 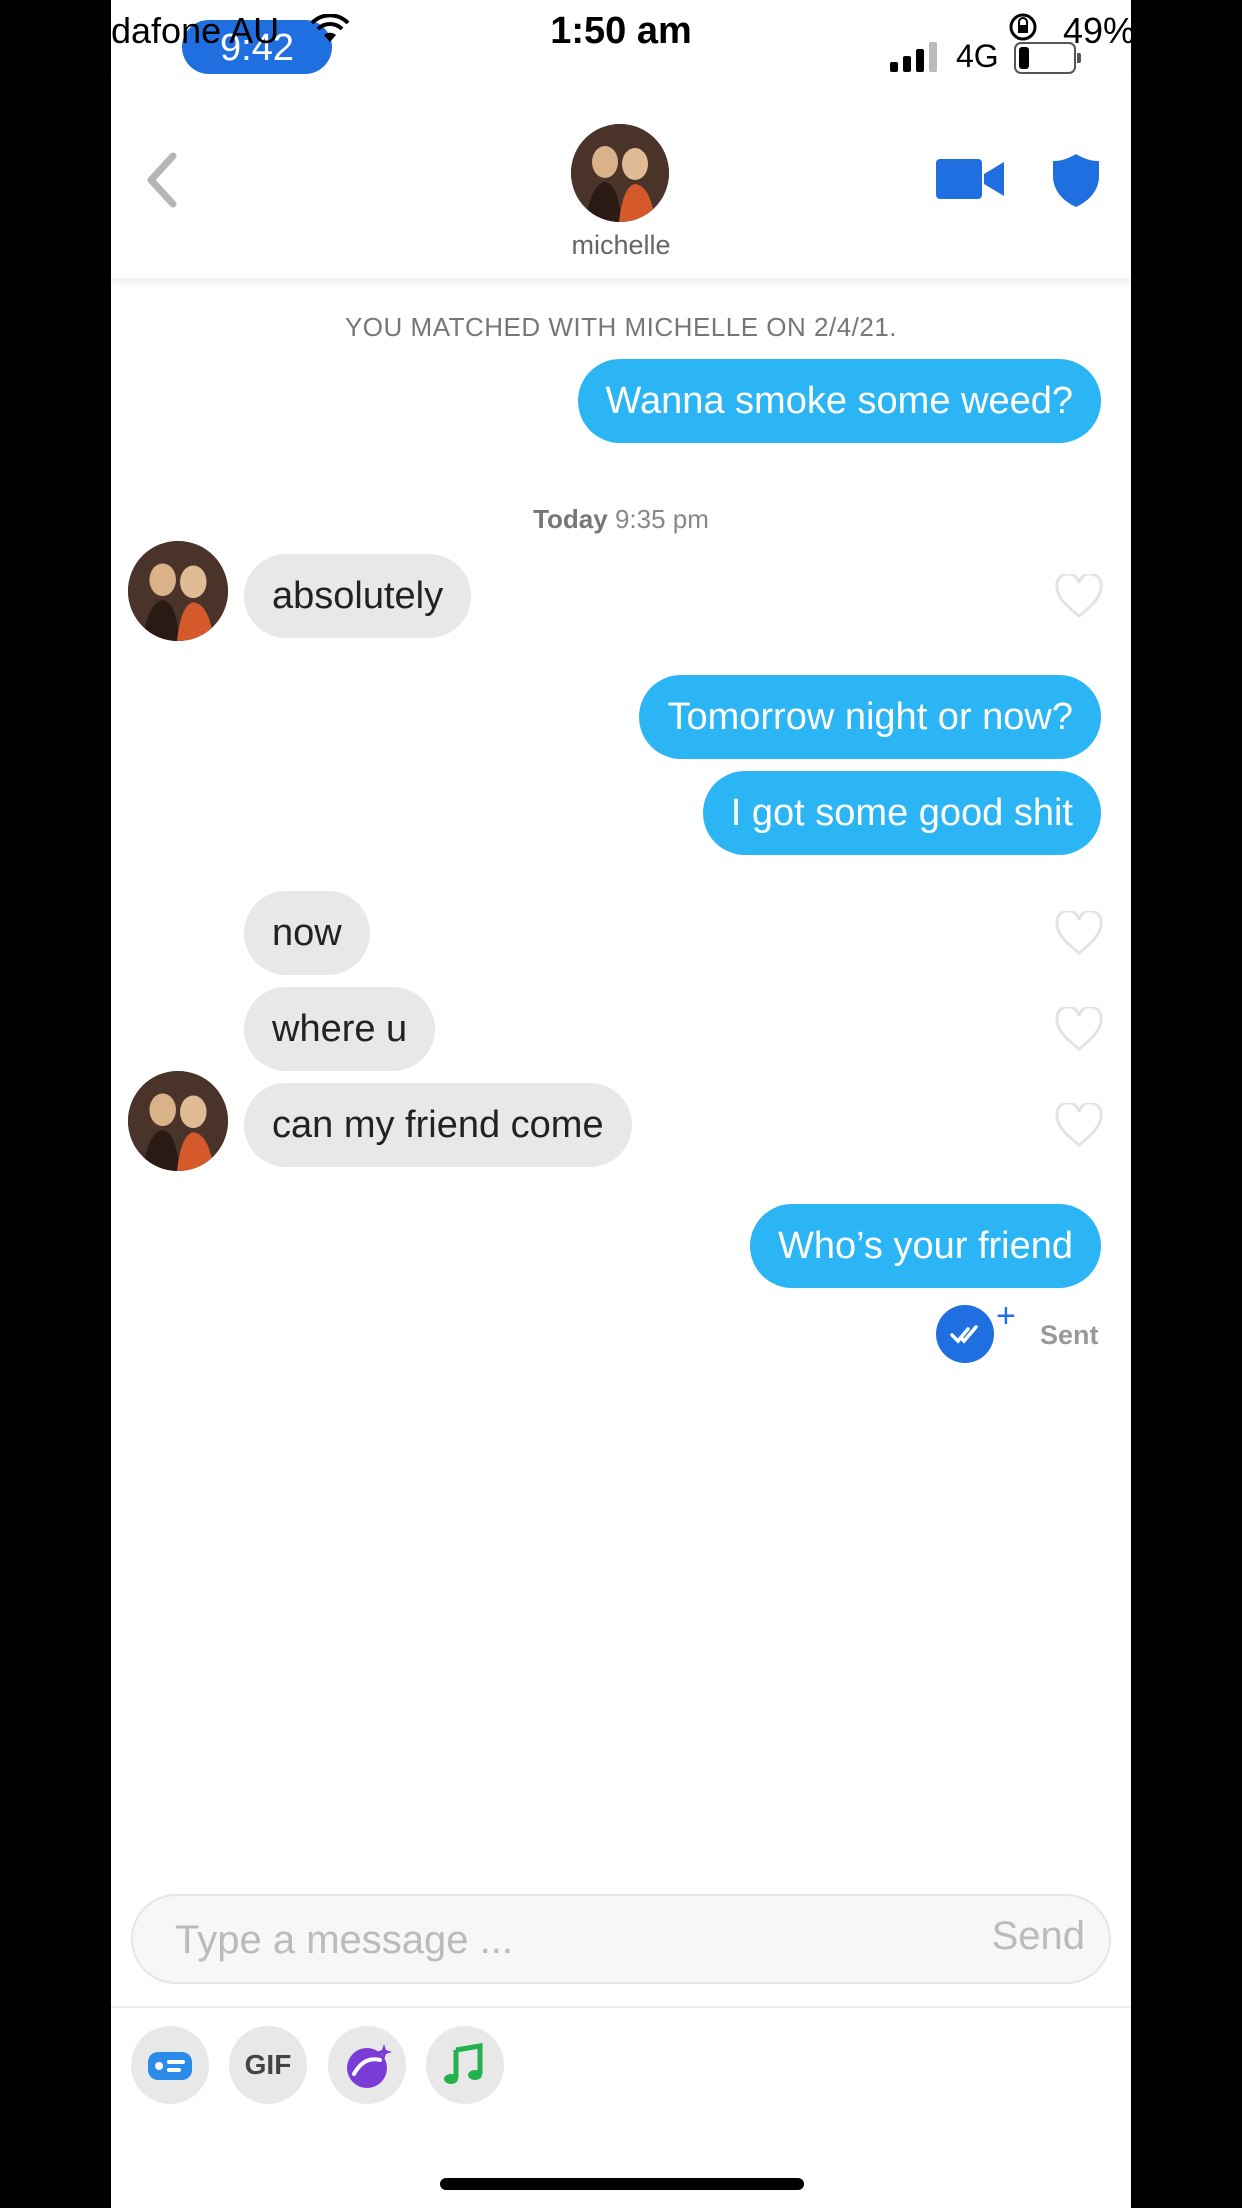 What do you see at coordinates (369, 2066) in the screenshot?
I see `sticker-icon` at bounding box center [369, 2066].